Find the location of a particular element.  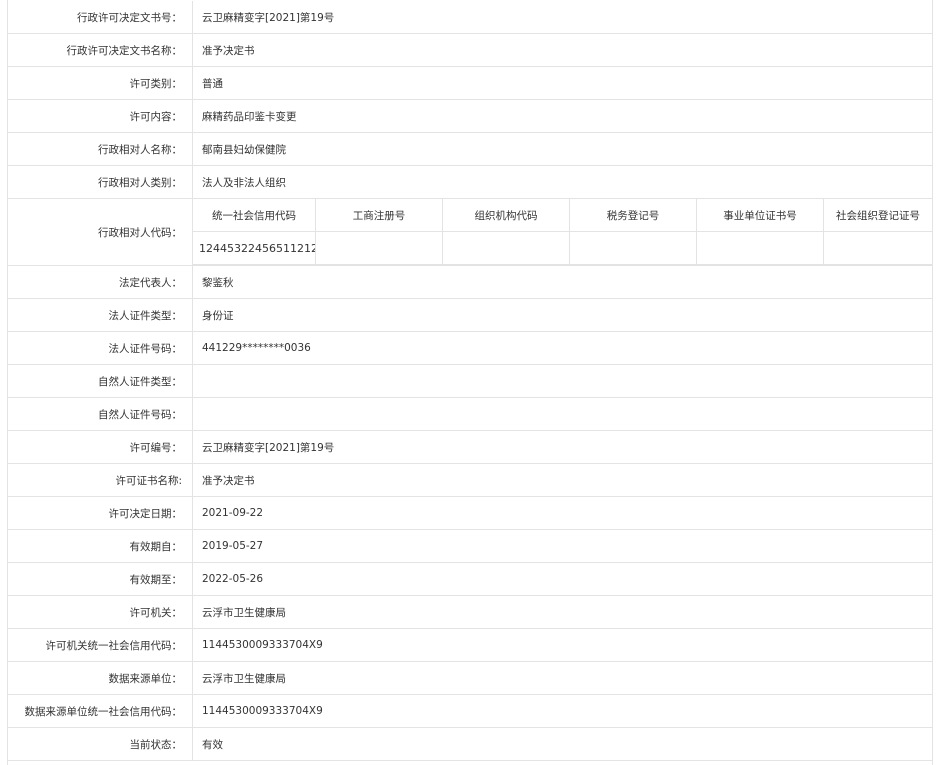

field-value: 2019-05-27 is located at coordinates (233, 546).